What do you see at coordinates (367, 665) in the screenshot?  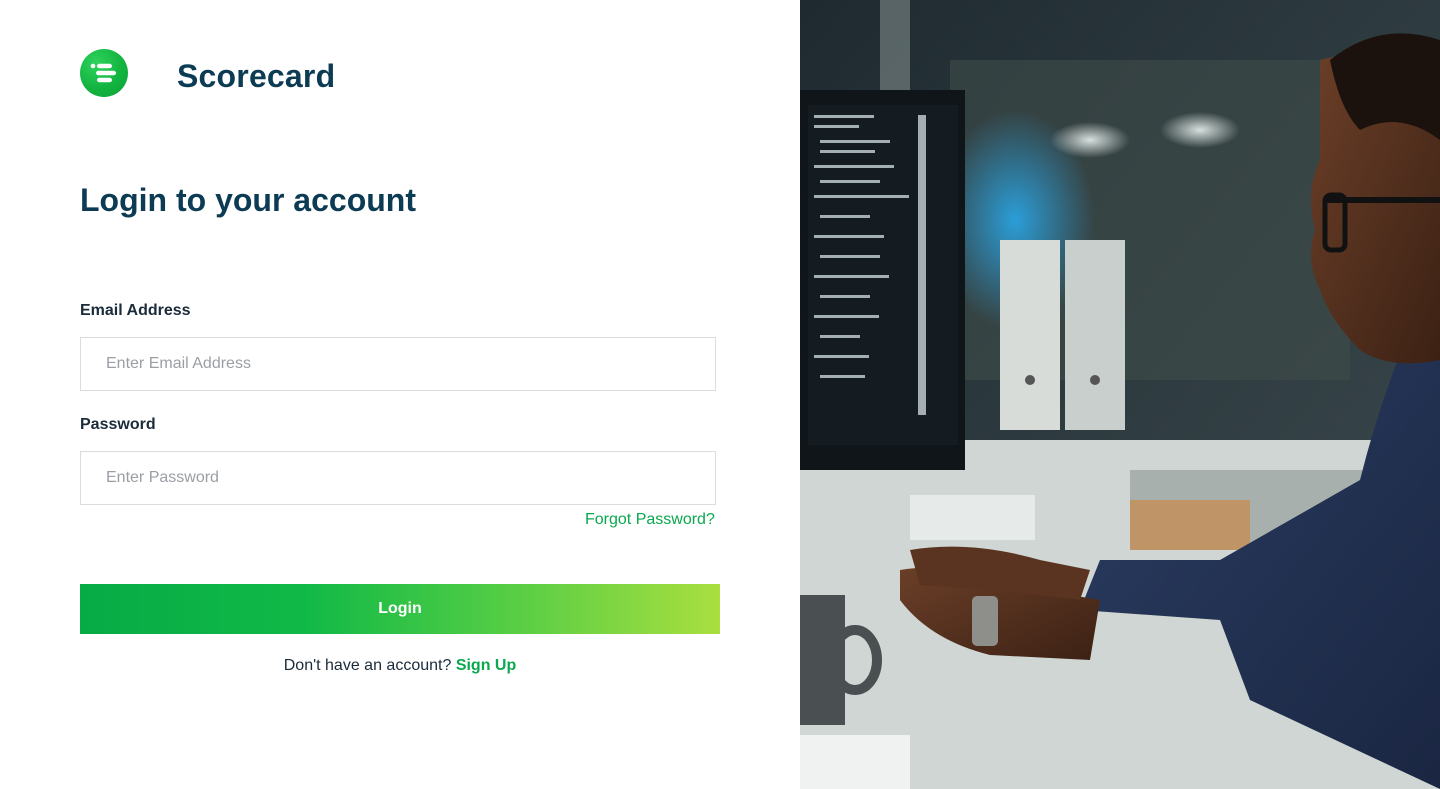 I see `signup-prompt: Don't have an account?` at bounding box center [367, 665].